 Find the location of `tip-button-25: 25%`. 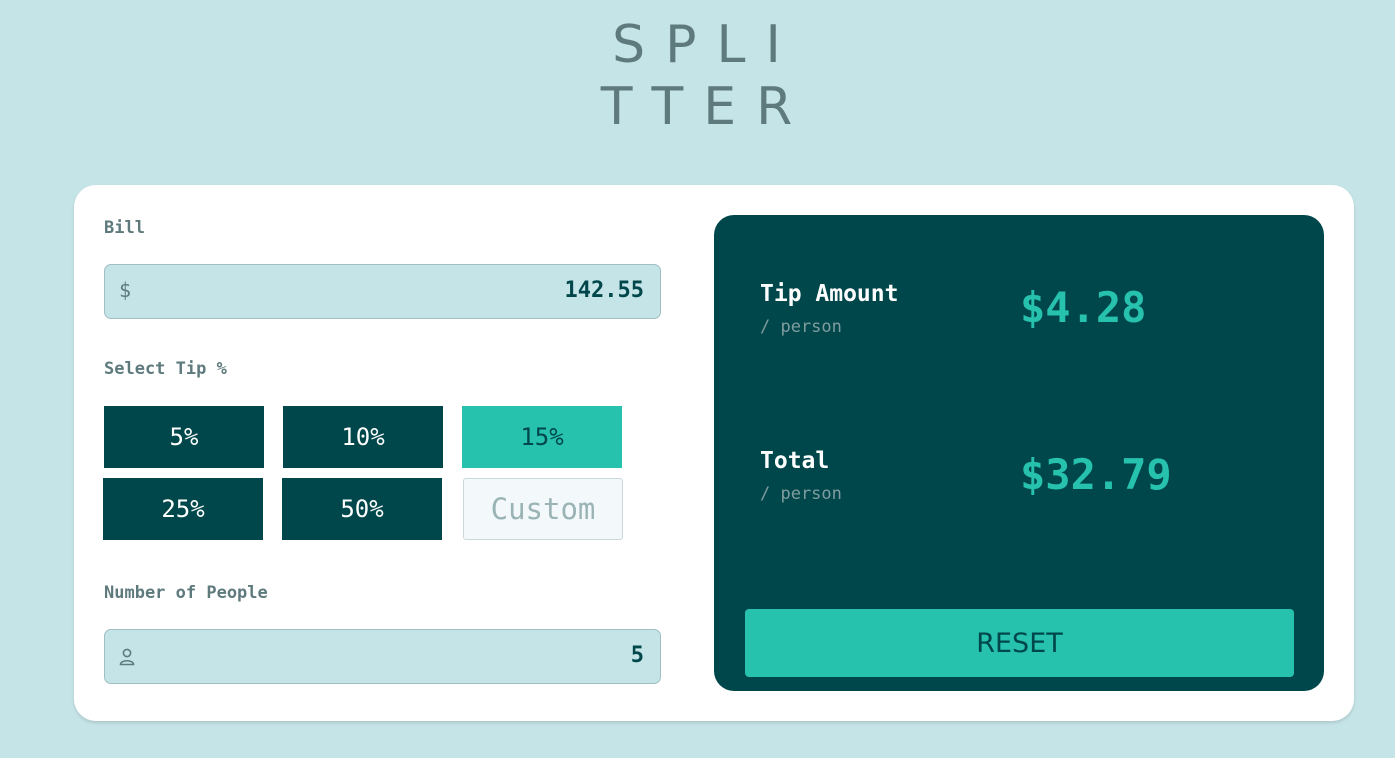

tip-button-25: 25% is located at coordinates (183, 509).